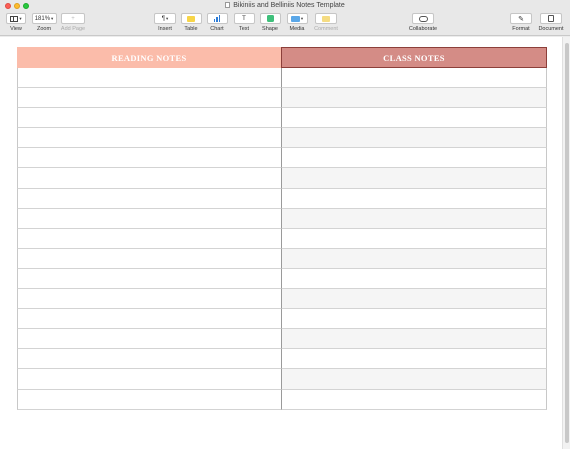 This screenshot has height=449, width=570. Describe the element at coordinates (521, 29) in the screenshot. I see `format-label: Format` at that location.